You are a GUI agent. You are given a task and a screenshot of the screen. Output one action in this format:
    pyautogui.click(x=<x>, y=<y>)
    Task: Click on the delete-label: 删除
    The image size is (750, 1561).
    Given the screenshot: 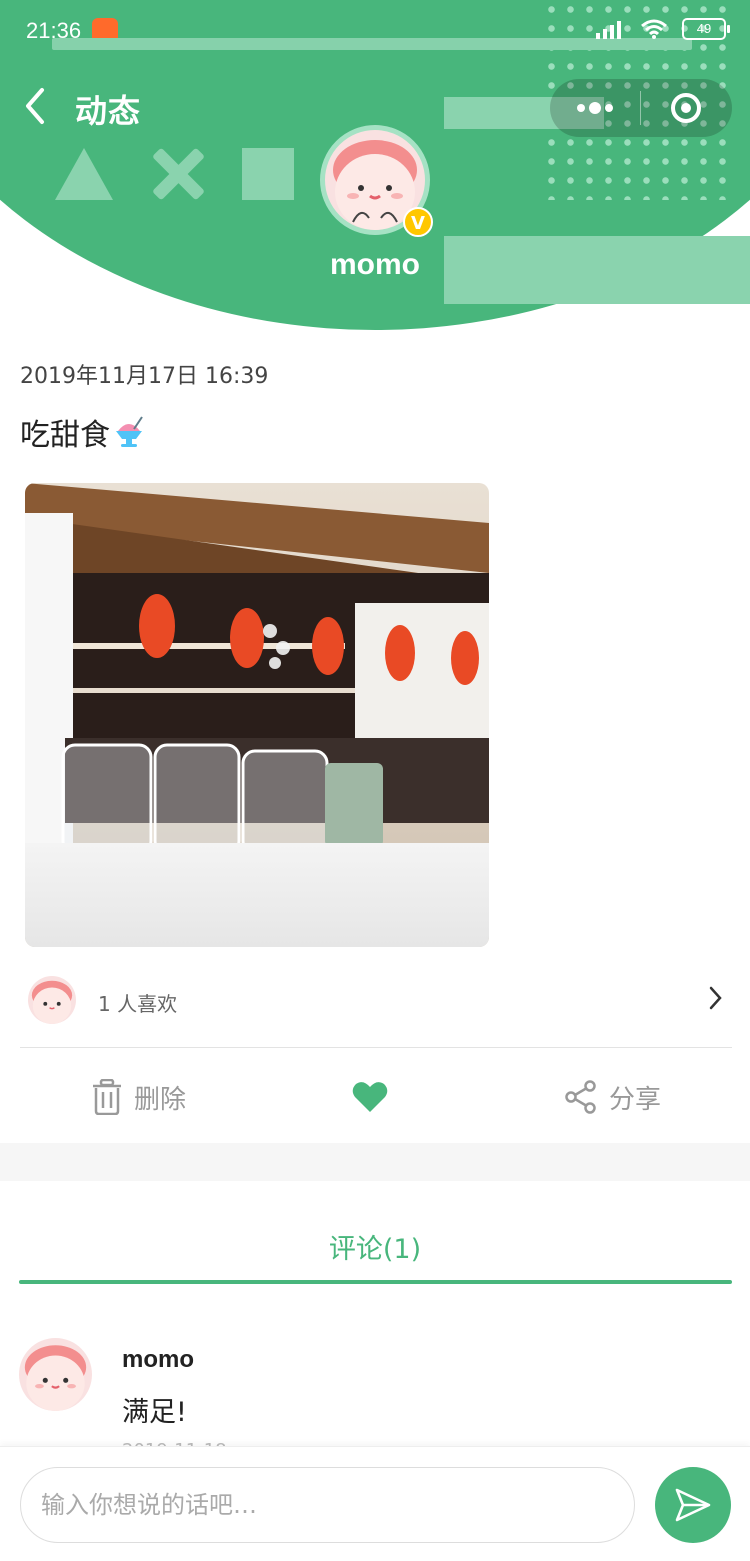 What is the action you would take?
    pyautogui.click(x=160, y=1099)
    